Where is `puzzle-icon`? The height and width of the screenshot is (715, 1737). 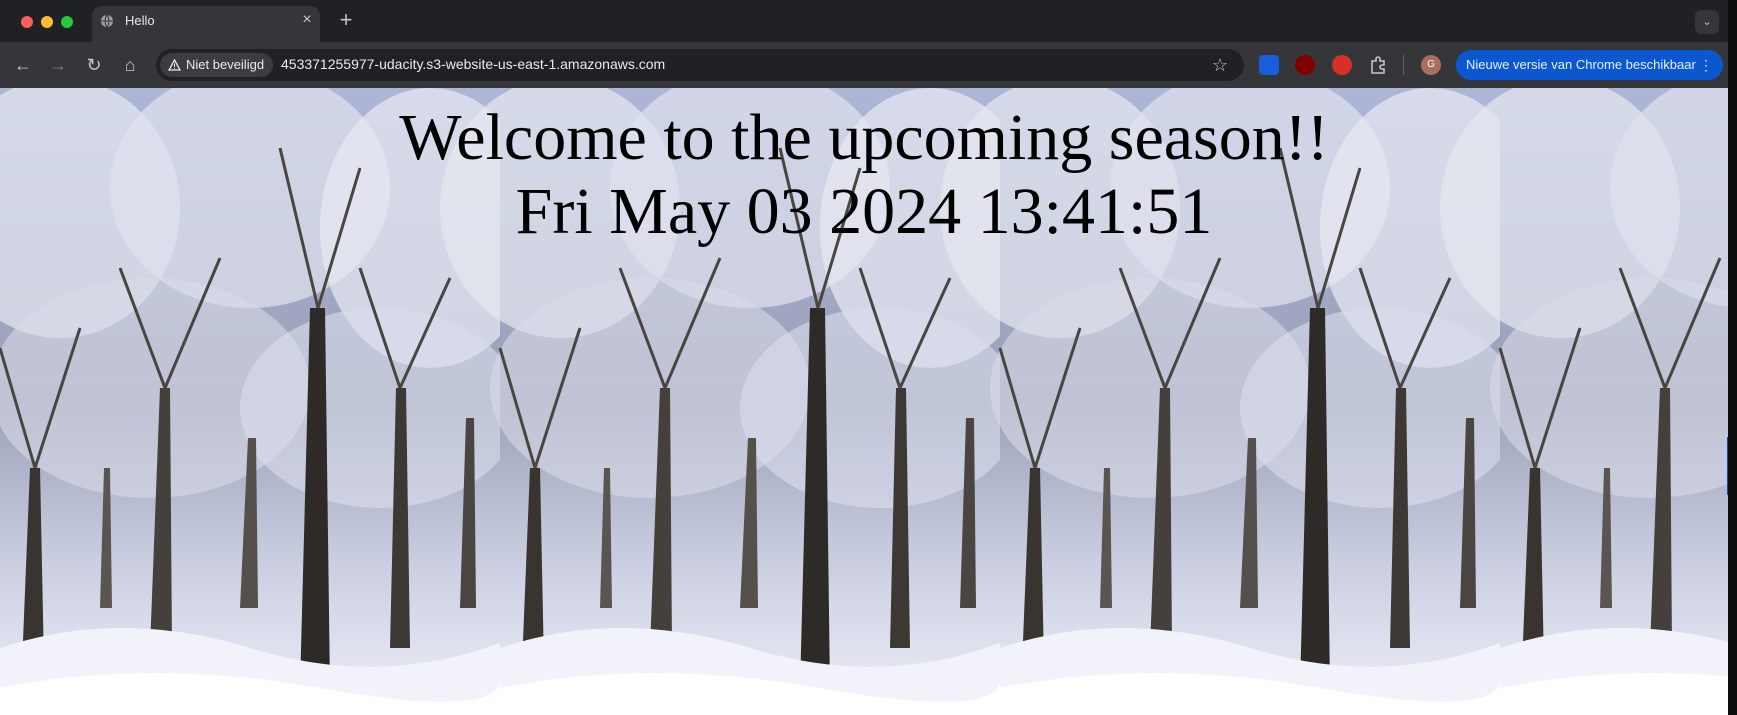 puzzle-icon is located at coordinates (1378, 65).